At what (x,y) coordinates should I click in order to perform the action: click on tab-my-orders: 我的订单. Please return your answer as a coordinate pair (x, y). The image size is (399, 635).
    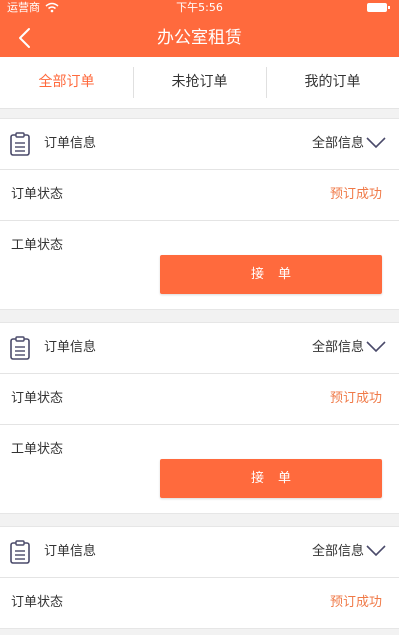
    Looking at the image, I should click on (332, 82).